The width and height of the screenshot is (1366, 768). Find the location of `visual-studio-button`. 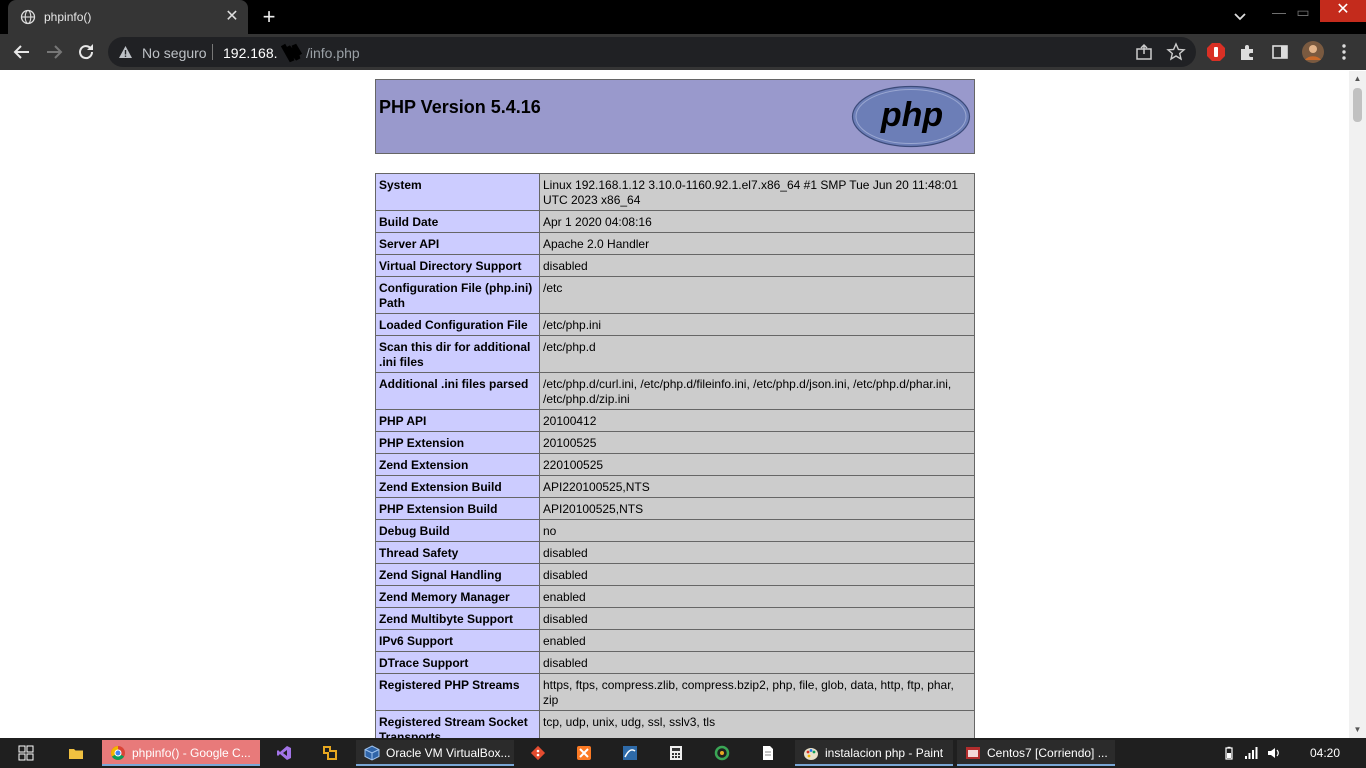

visual-studio-button is located at coordinates (284, 753).